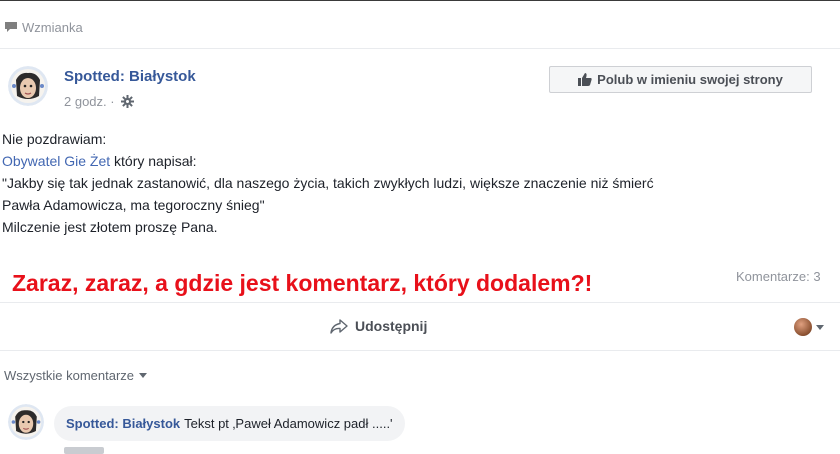 This screenshot has width=840, height=454. I want to click on viewer-selector, so click(809, 327).